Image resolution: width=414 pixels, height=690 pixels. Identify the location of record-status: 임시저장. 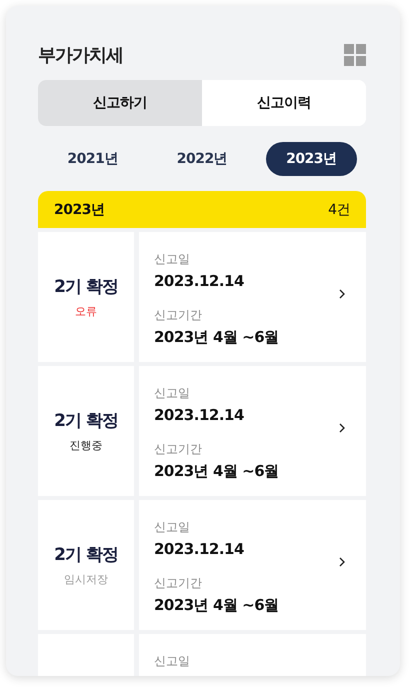
(86, 579).